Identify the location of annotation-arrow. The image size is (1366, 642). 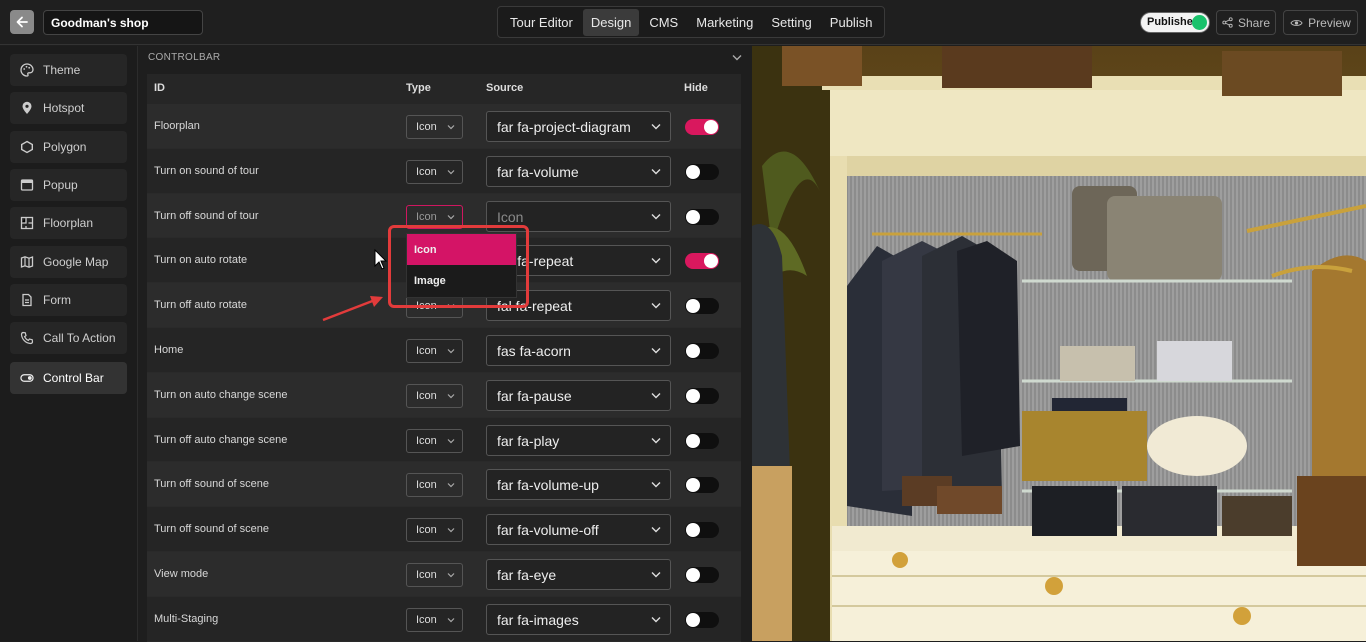
(352, 309).